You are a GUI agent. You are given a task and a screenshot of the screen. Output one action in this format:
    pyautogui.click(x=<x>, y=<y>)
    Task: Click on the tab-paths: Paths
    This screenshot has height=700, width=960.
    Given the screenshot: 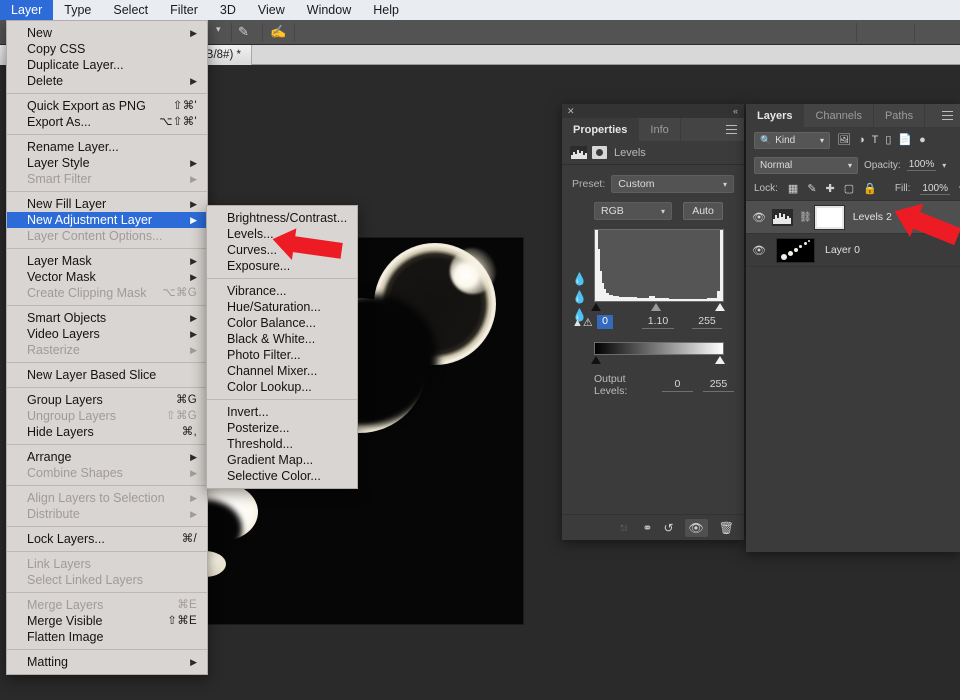 What is the action you would take?
    pyautogui.click(x=900, y=115)
    